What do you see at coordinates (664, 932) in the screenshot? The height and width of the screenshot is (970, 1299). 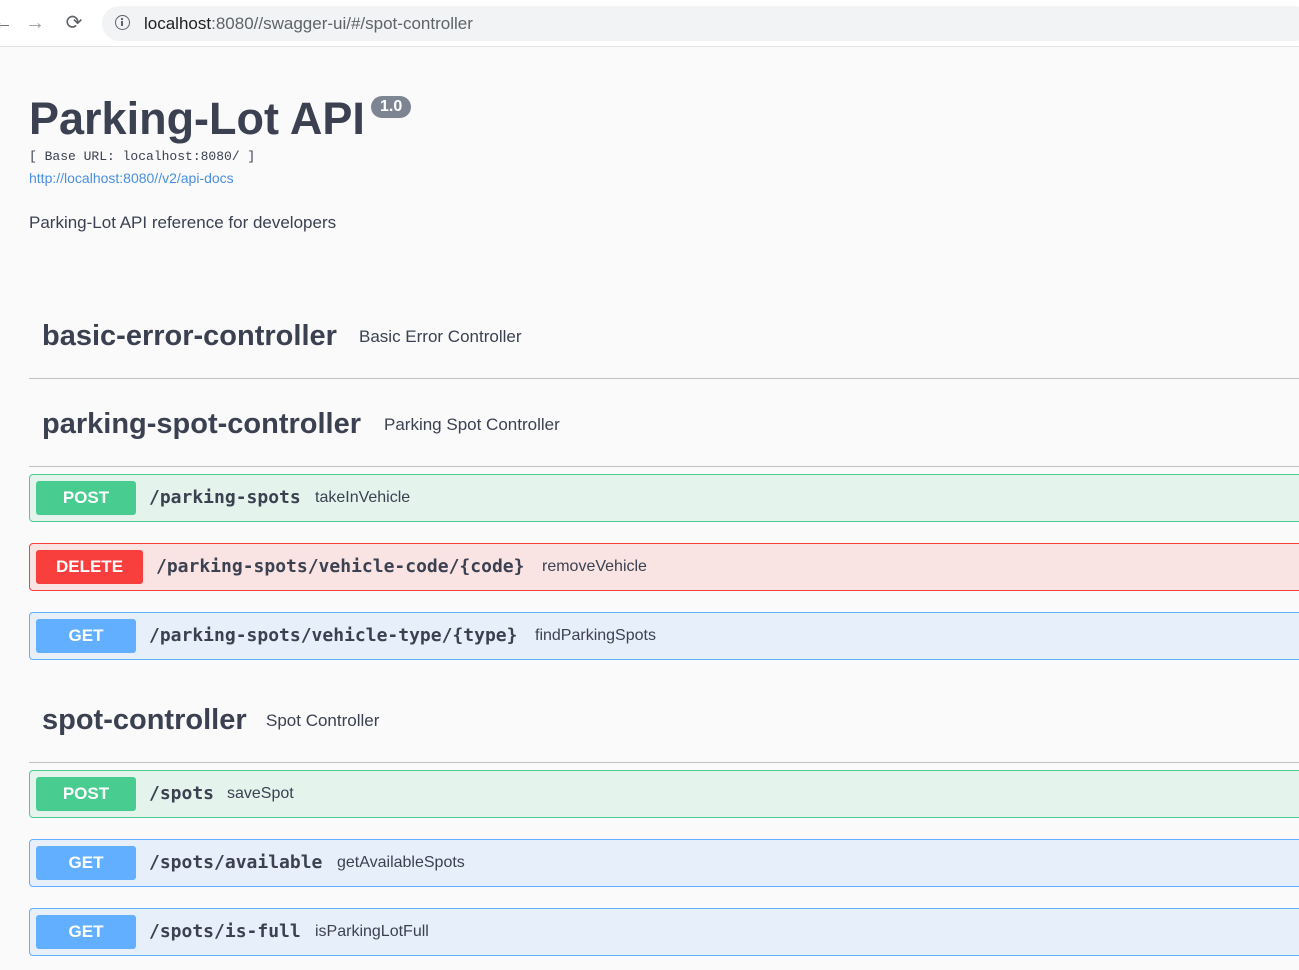 I see `operation-get-spots-is-full: GET /spots/is-full isParkingLotFull` at bounding box center [664, 932].